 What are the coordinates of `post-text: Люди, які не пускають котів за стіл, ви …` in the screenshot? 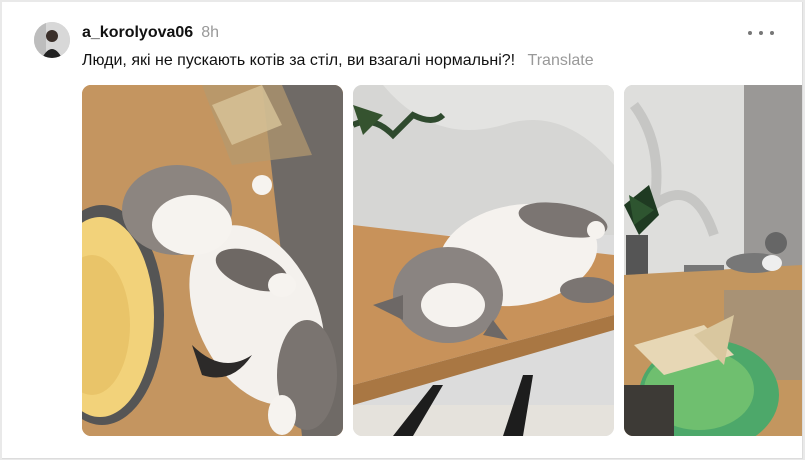 It's located at (299, 60).